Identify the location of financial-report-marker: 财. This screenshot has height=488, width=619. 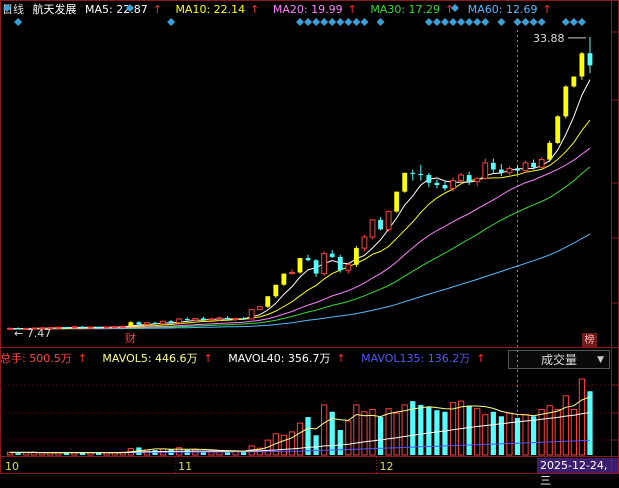
(130, 338).